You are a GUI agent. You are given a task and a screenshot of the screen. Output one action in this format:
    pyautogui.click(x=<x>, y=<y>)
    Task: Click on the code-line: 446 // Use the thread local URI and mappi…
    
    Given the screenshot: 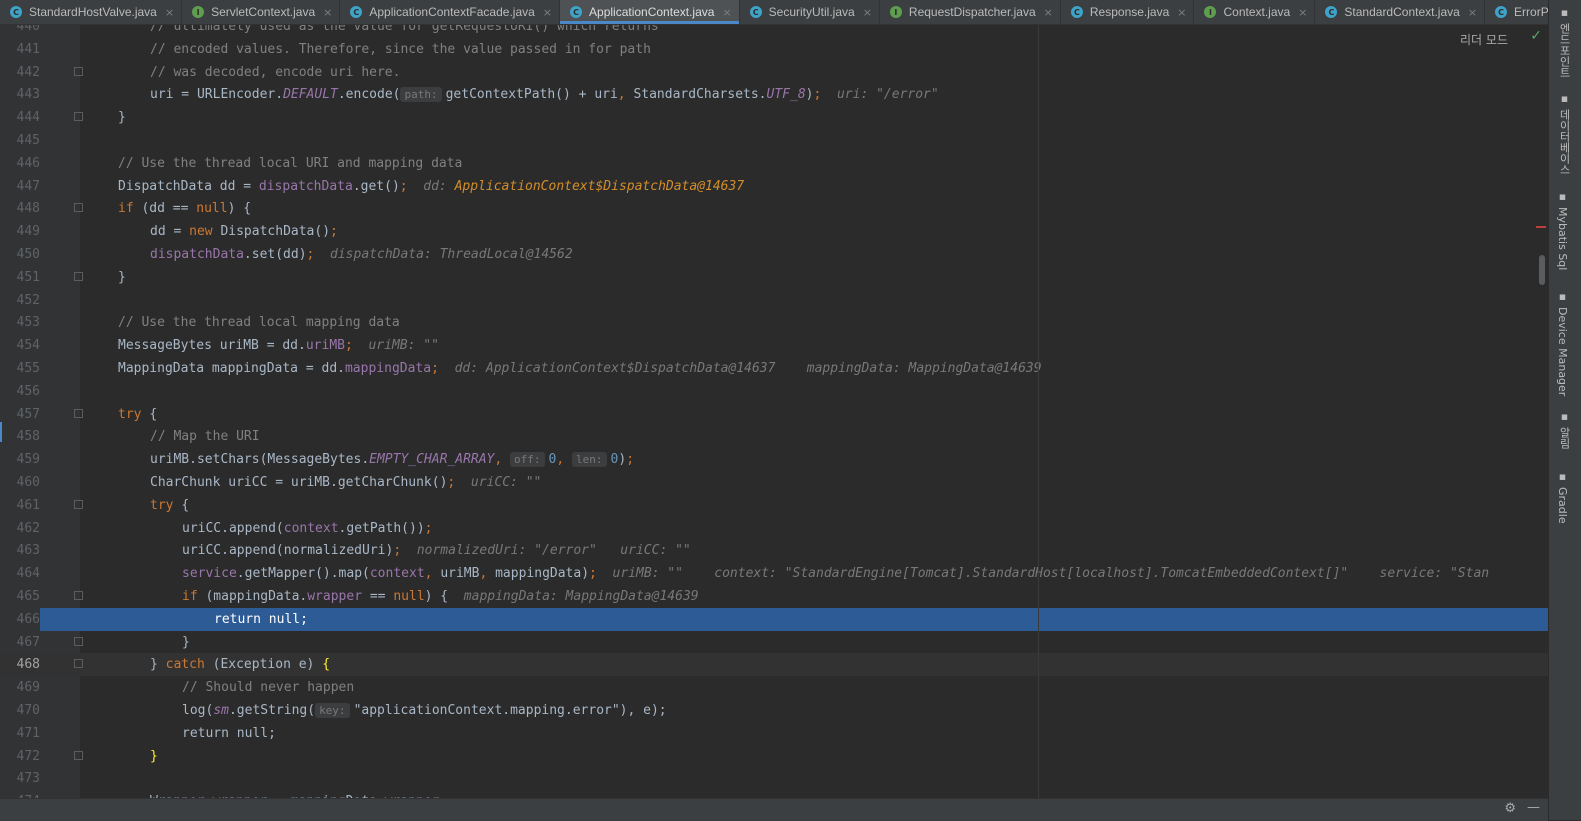 What is the action you would take?
    pyautogui.click(x=774, y=163)
    